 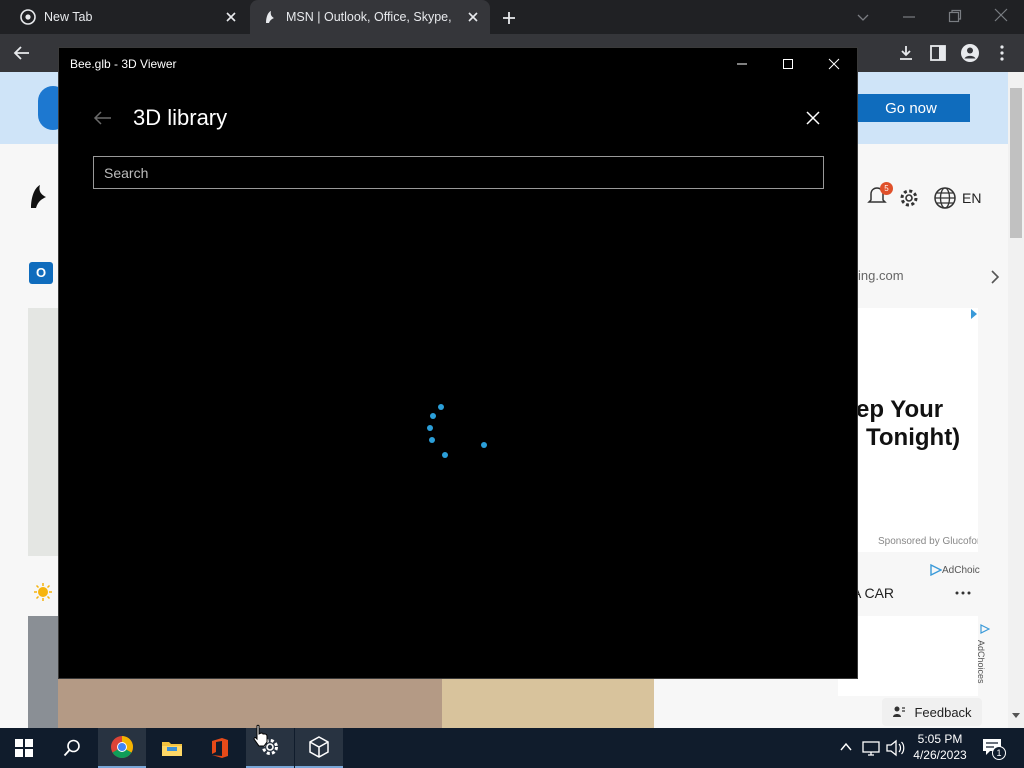 What do you see at coordinates (38, 196) in the screenshot?
I see `msn-logo-icon` at bounding box center [38, 196].